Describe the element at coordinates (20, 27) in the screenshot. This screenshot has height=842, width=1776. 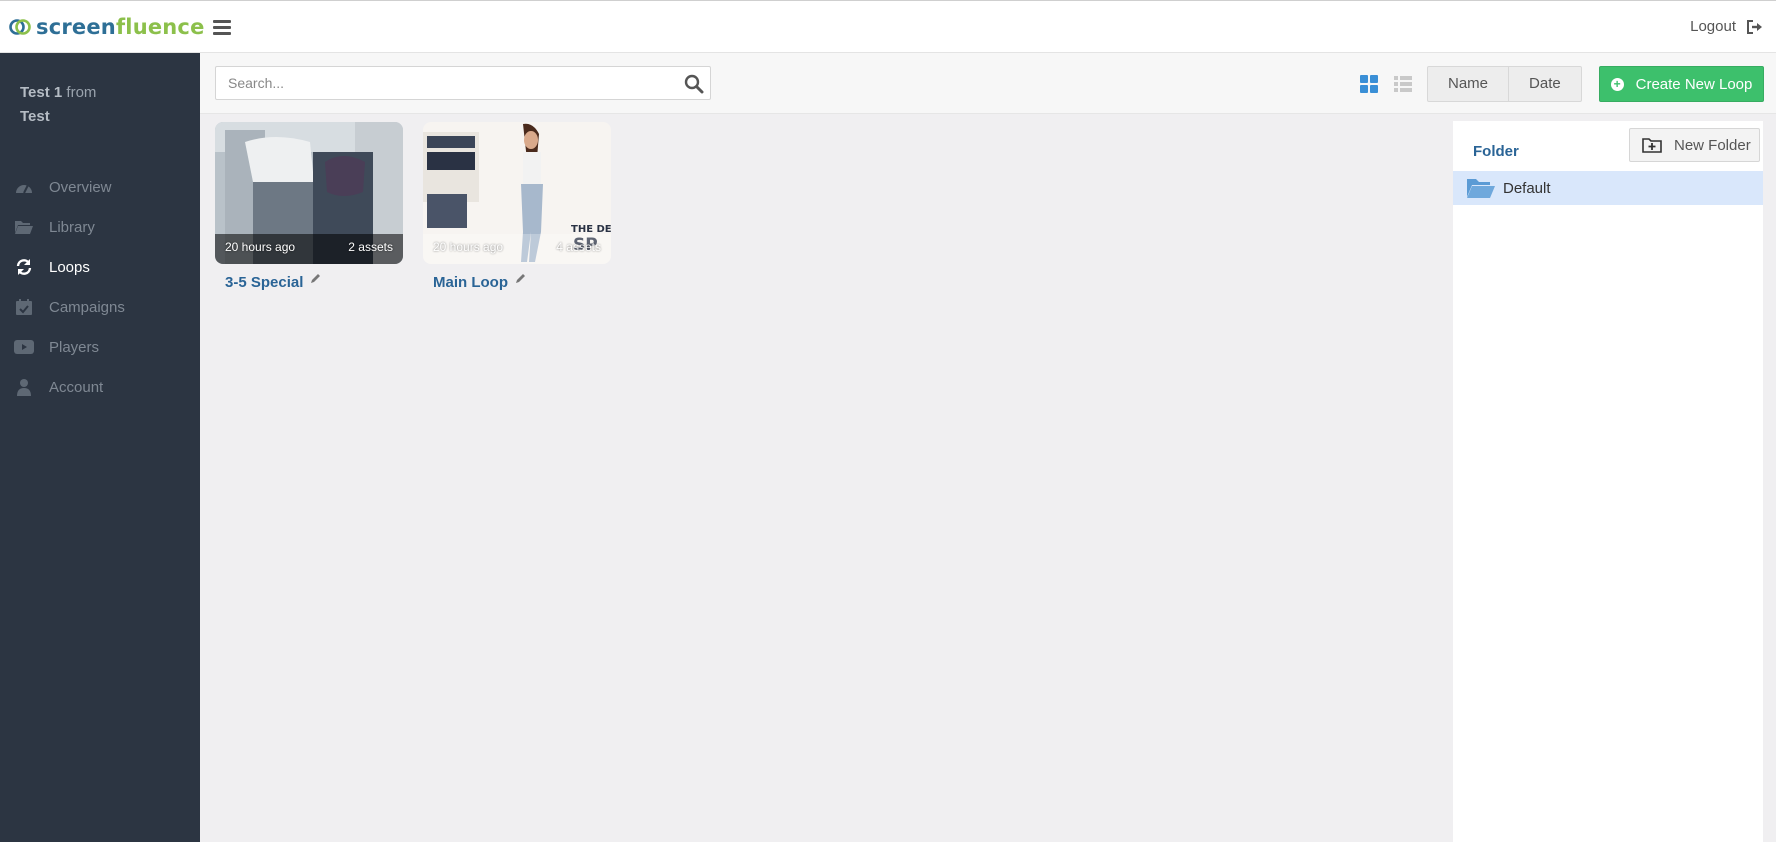
I see `logo-mark-icon` at that location.